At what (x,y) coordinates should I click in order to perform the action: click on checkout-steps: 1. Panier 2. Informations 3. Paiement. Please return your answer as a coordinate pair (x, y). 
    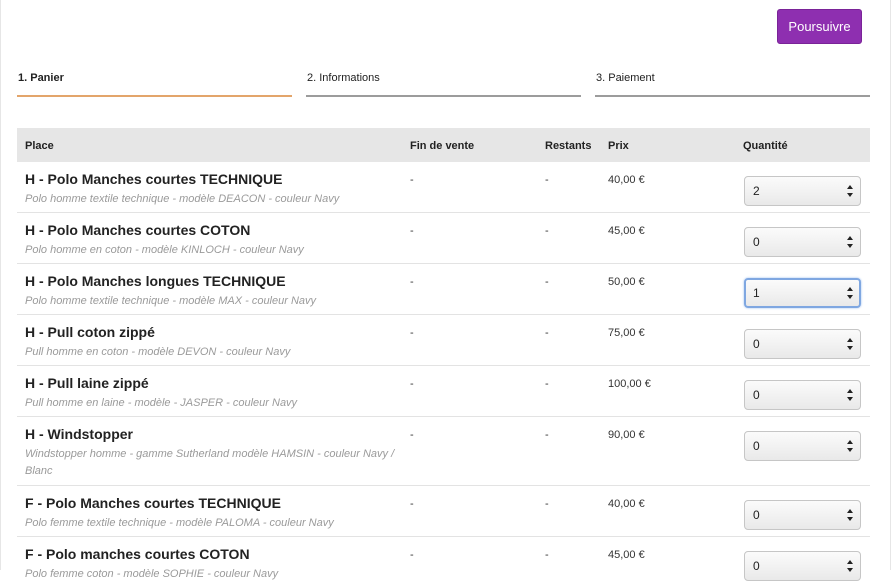
    Looking at the image, I should click on (443, 84).